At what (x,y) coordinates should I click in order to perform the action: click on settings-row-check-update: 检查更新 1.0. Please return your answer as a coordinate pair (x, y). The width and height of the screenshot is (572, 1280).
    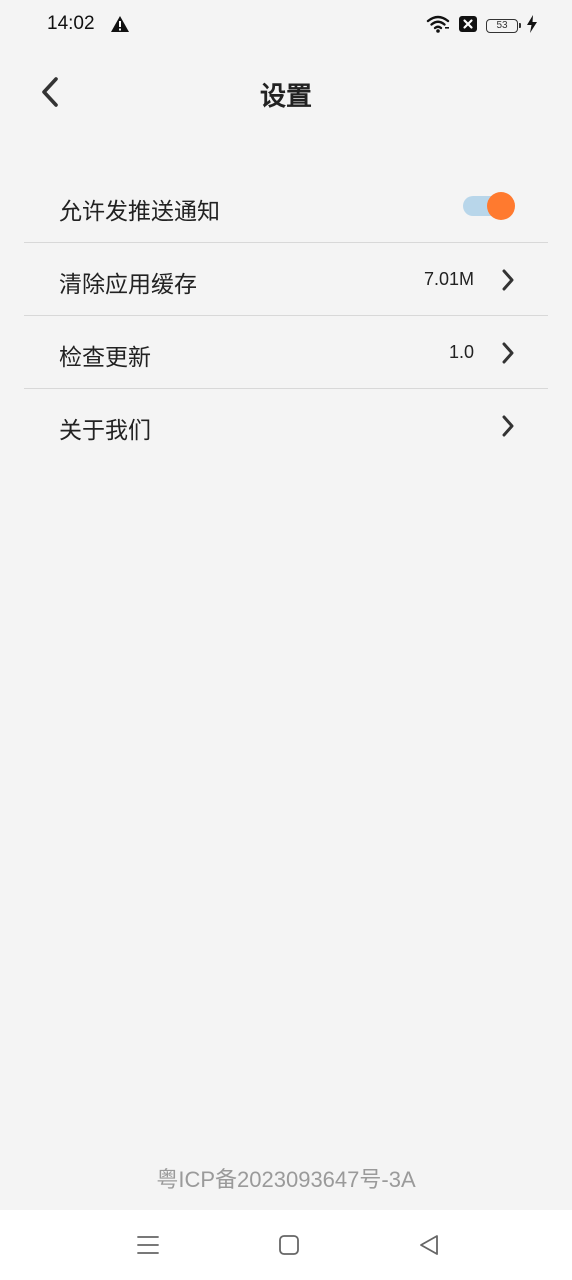
    Looking at the image, I should click on (286, 352).